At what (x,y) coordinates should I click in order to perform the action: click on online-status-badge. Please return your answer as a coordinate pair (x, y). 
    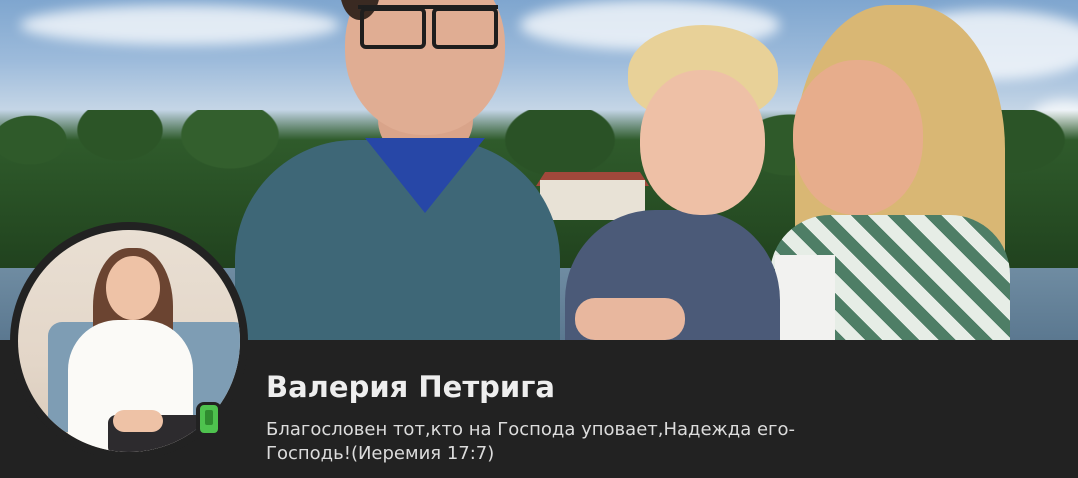
    Looking at the image, I should click on (209, 419).